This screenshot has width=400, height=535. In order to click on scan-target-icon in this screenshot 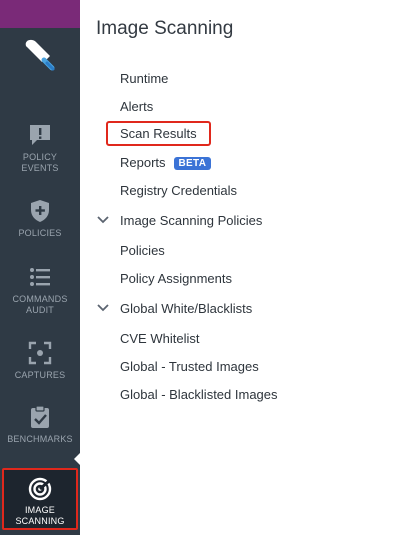, I will do `click(40, 489)`.